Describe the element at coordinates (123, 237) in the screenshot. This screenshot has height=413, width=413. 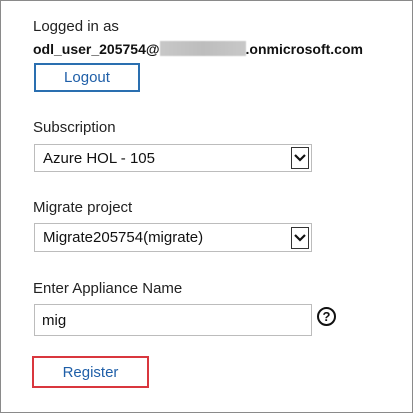
I see `migrate-project-value: Migrate205754(migrate)` at that location.